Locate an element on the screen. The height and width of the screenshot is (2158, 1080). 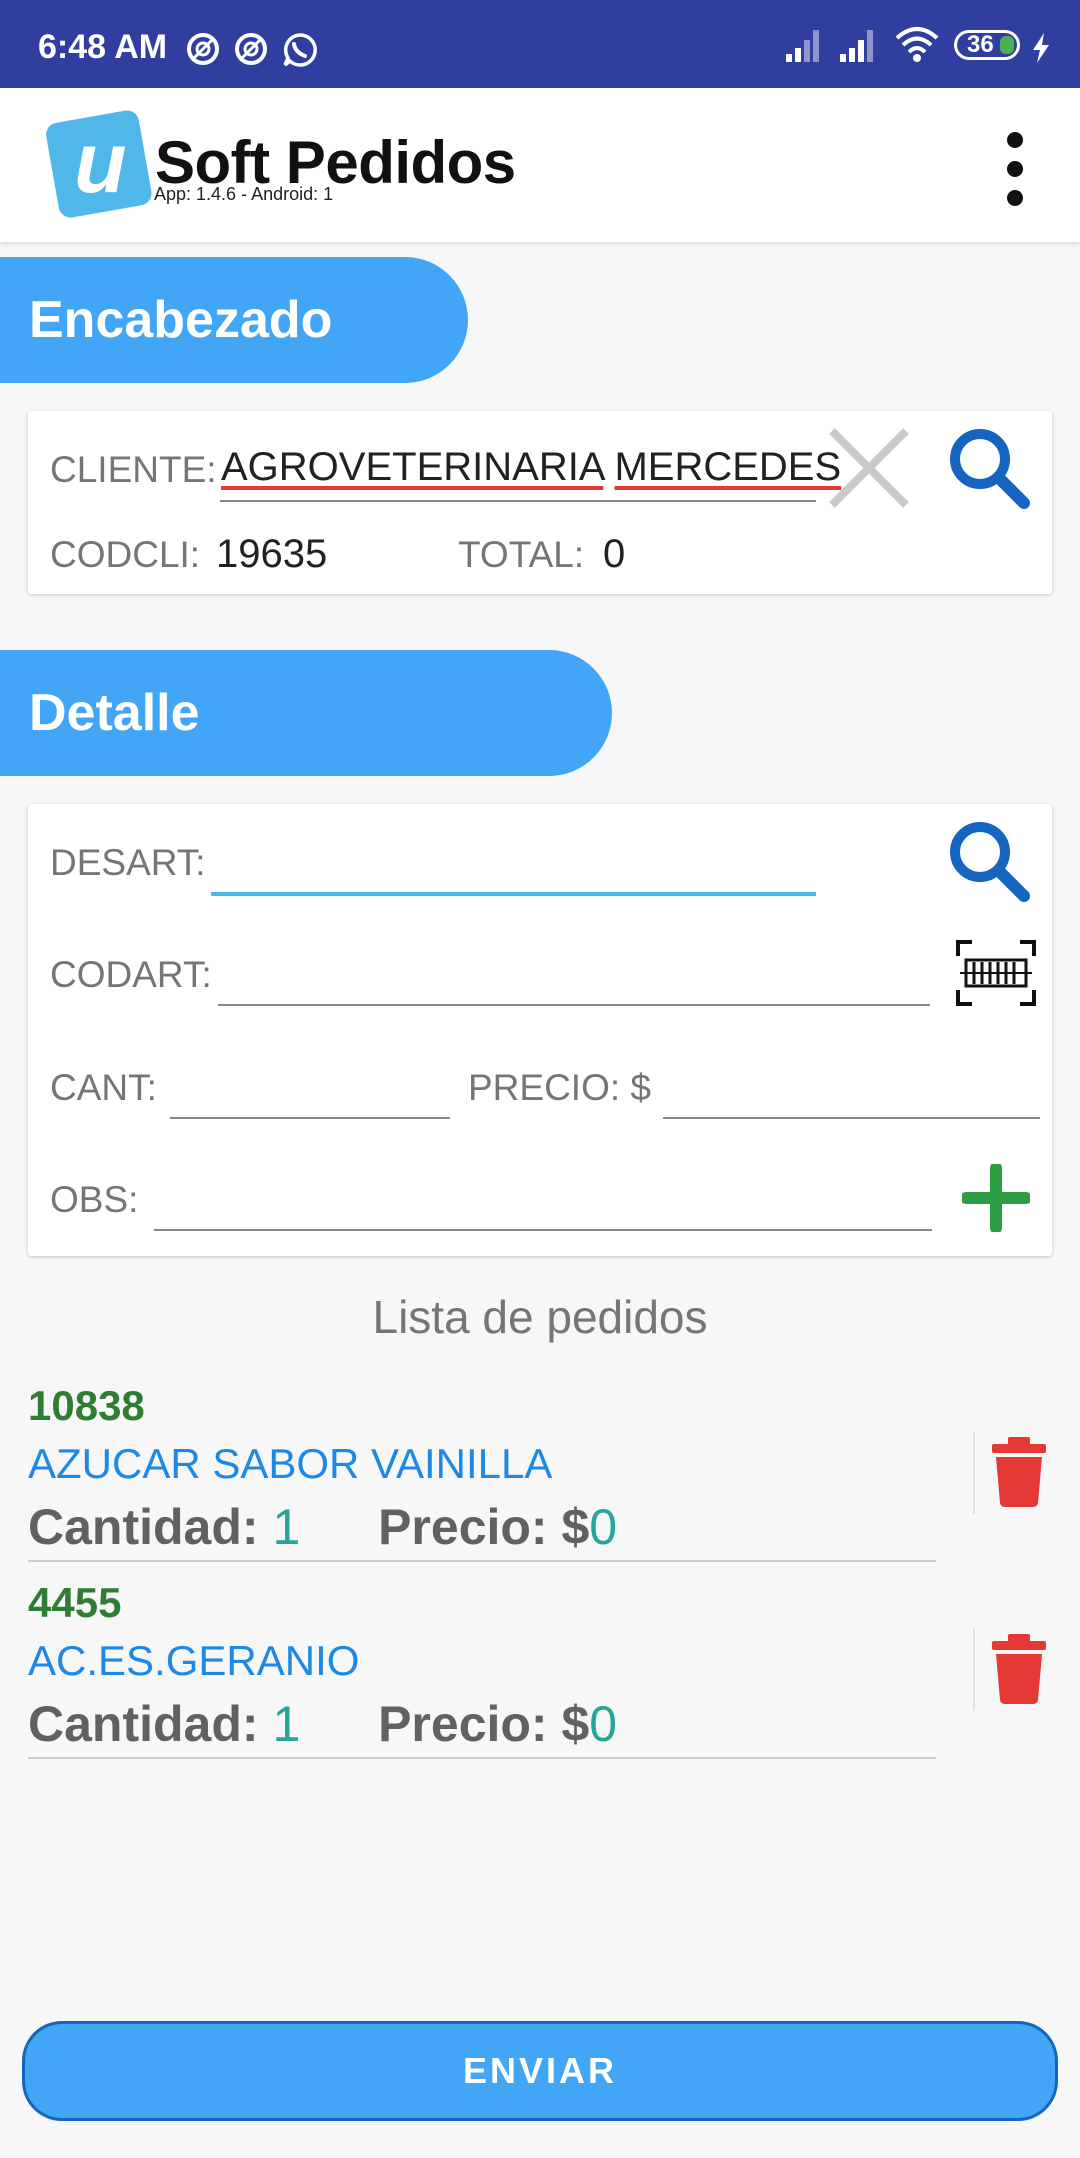
codart-input is located at coordinates (575, 975).